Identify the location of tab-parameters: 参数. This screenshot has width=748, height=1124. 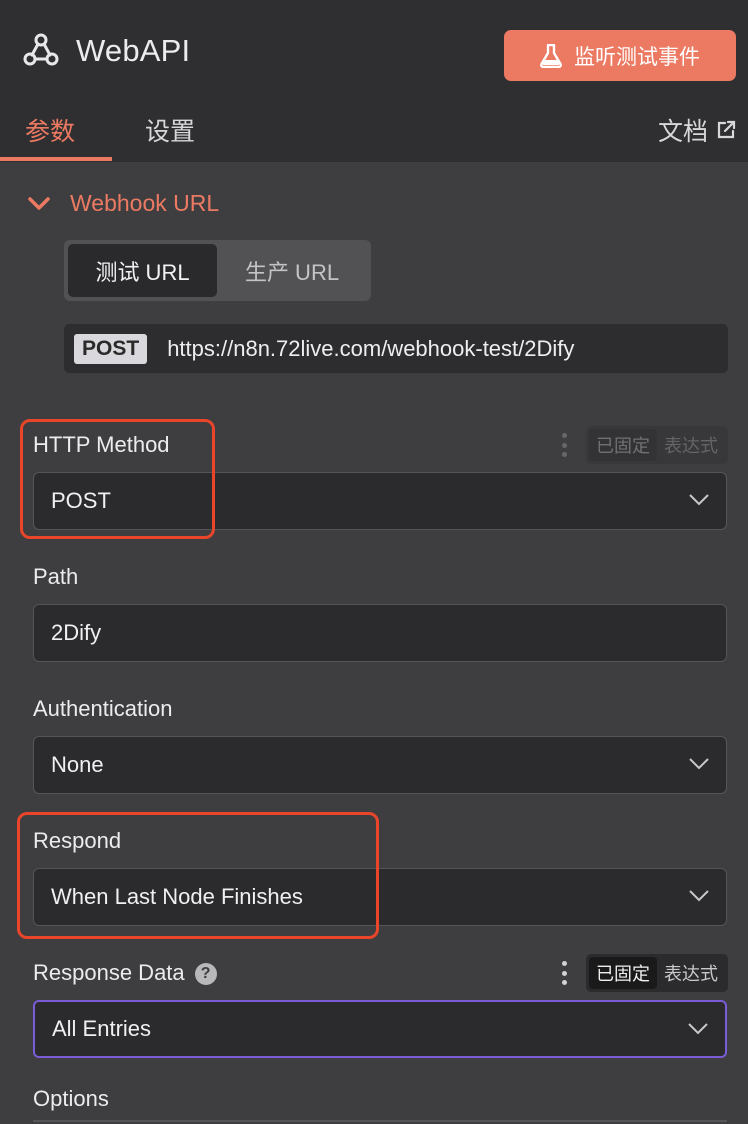
(50, 130).